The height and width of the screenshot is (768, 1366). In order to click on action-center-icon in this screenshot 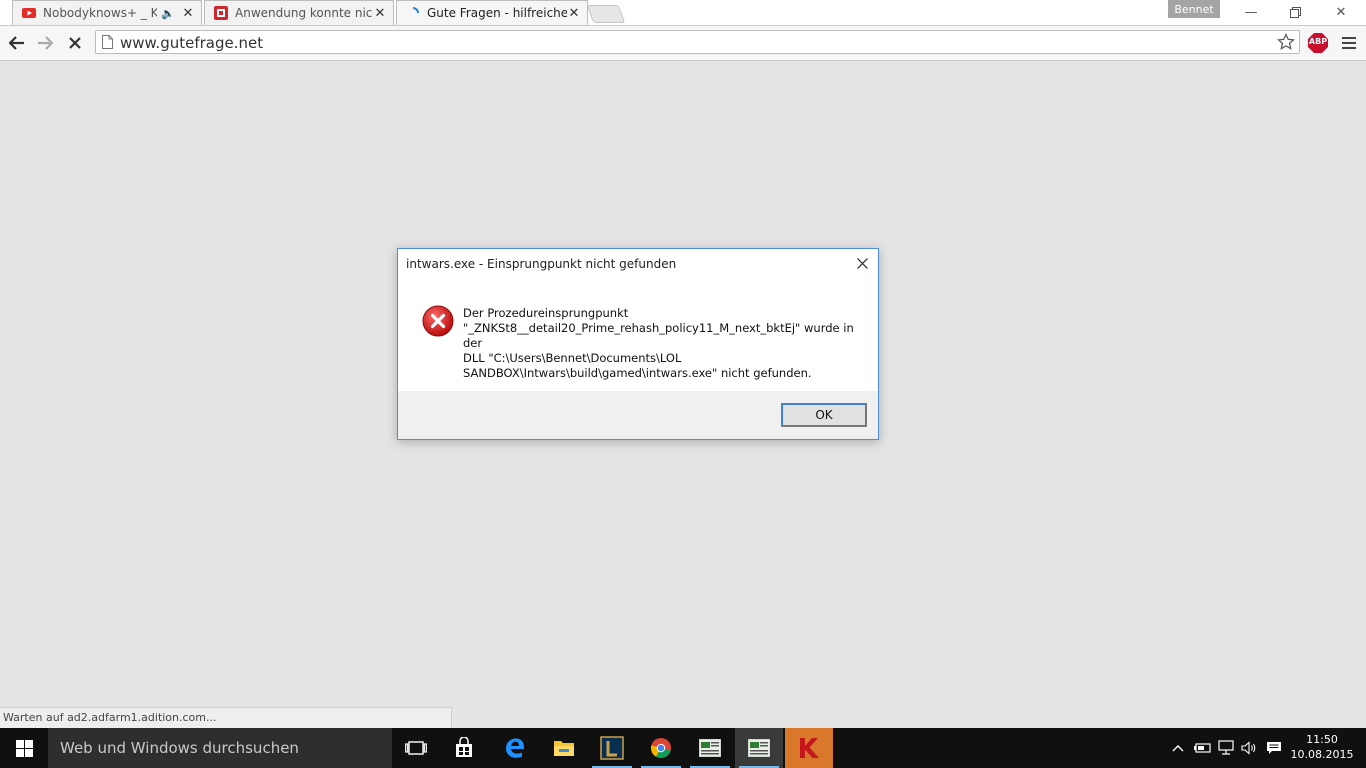, I will do `click(1274, 748)`.